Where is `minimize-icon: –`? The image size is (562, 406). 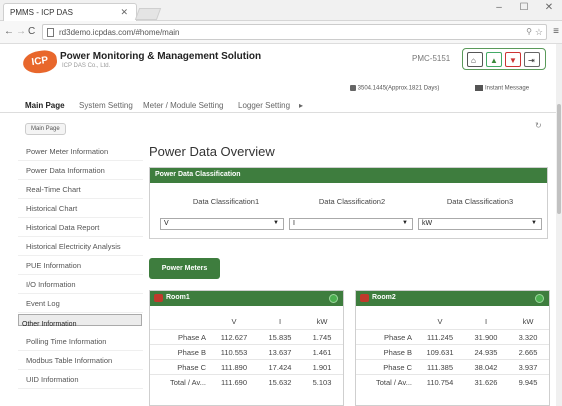
minimize-icon: – is located at coordinates (499, 9).